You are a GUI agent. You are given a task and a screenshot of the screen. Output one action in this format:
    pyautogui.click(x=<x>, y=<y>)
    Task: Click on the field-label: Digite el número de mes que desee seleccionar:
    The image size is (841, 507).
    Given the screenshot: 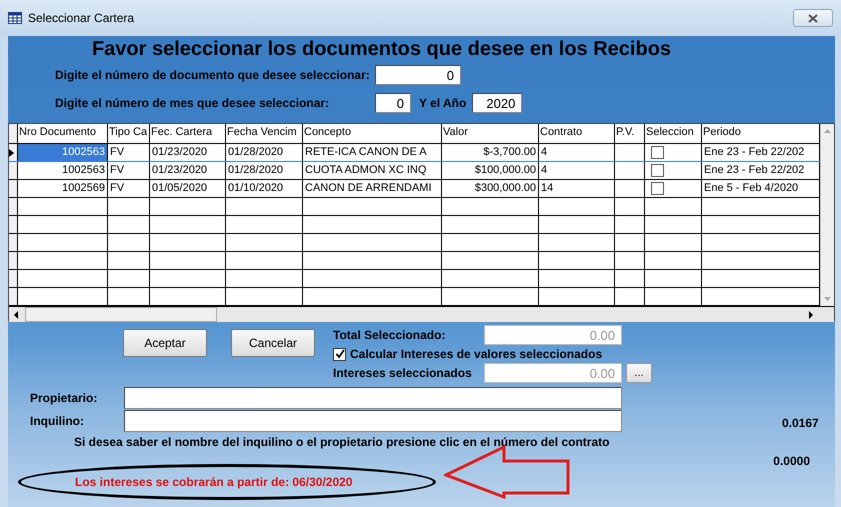 What is the action you would take?
    pyautogui.click(x=192, y=103)
    